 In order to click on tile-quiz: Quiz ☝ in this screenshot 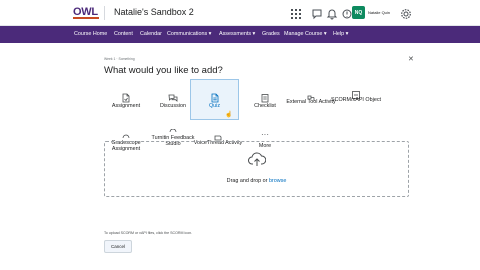, I will do `click(214, 99)`.